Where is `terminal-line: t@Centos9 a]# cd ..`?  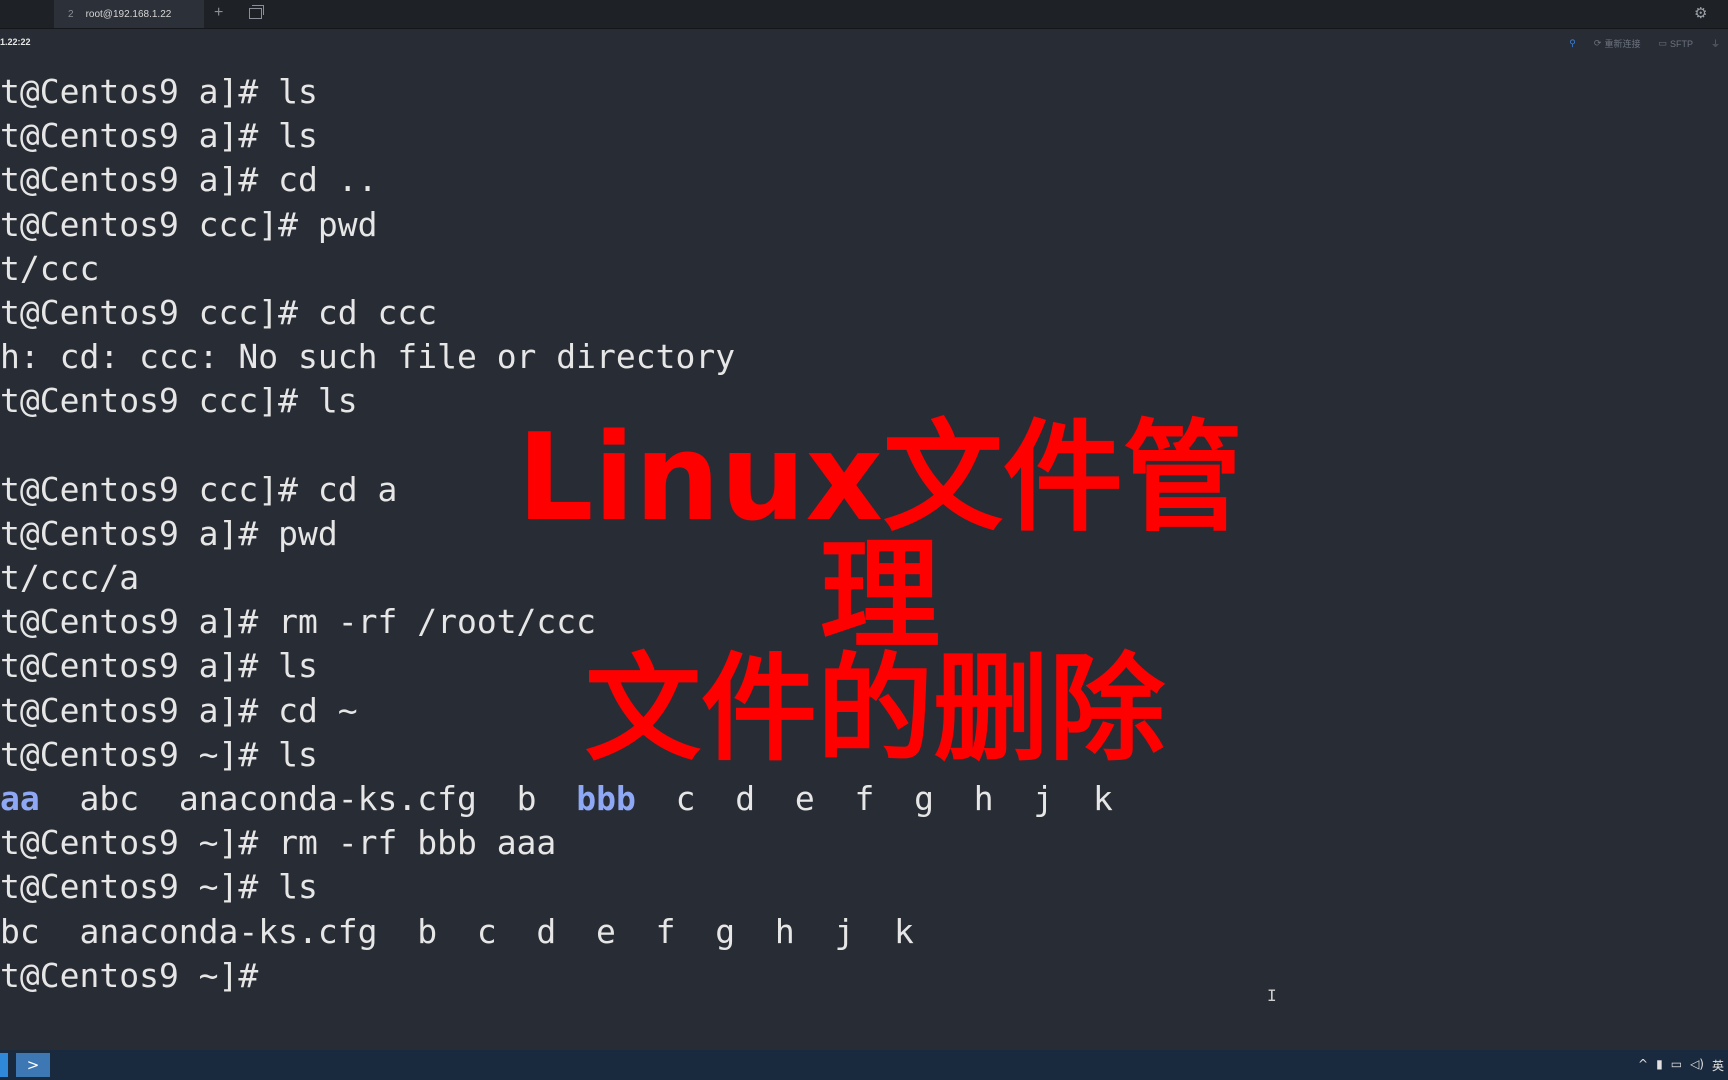 terminal-line: t@Centos9 a]# cd .. is located at coordinates (189, 180).